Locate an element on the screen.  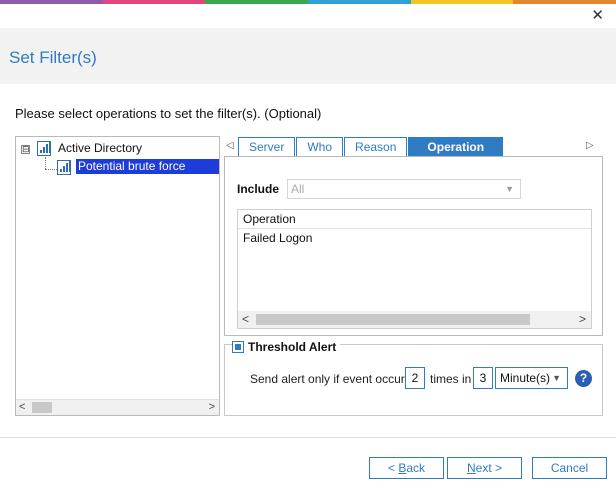
tab-server: Server is located at coordinates (267, 147).